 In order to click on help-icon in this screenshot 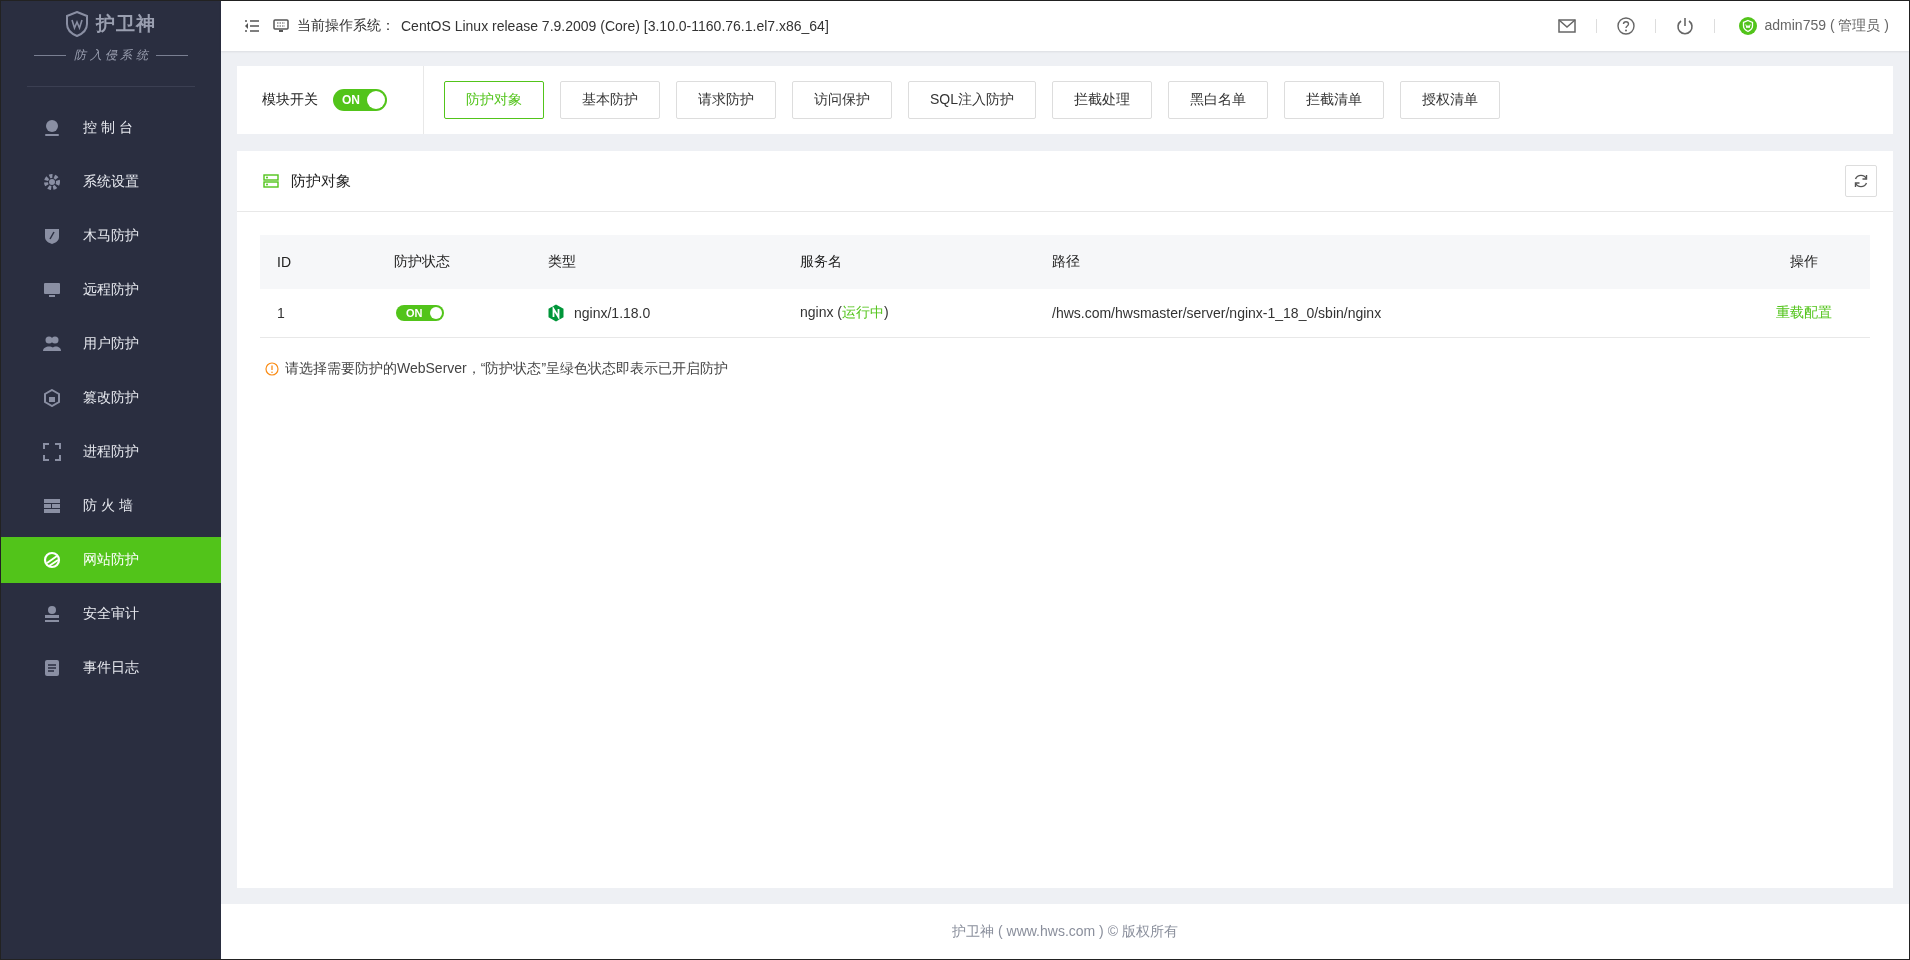, I will do `click(1625, 26)`.